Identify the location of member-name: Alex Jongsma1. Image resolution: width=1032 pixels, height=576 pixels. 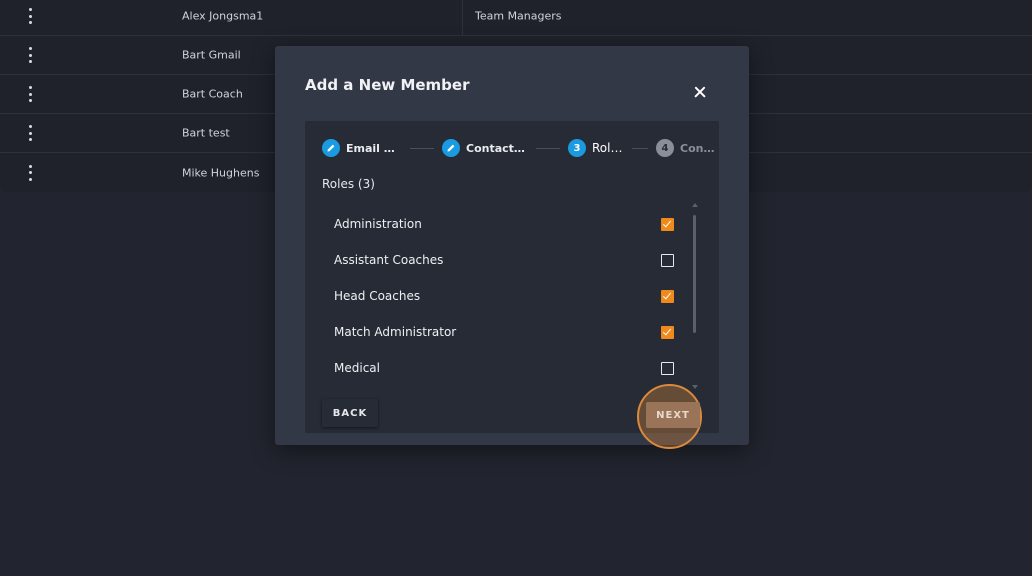
(223, 16).